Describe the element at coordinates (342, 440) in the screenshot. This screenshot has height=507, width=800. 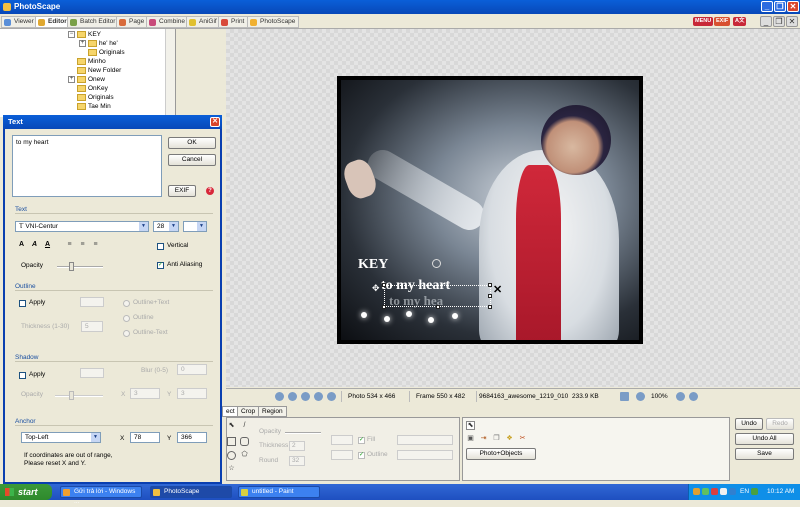
I see `color-picker` at that location.